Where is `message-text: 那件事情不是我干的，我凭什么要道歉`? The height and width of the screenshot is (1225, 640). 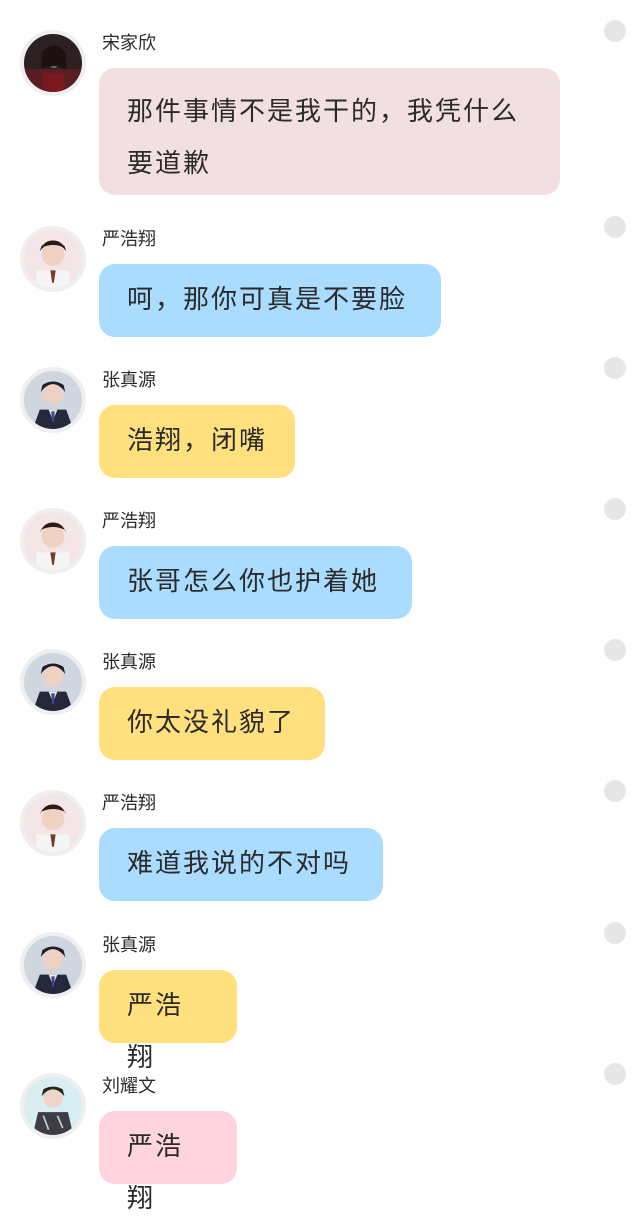 message-text: 那件事情不是我干的，我凭什么要道歉 is located at coordinates (323, 138).